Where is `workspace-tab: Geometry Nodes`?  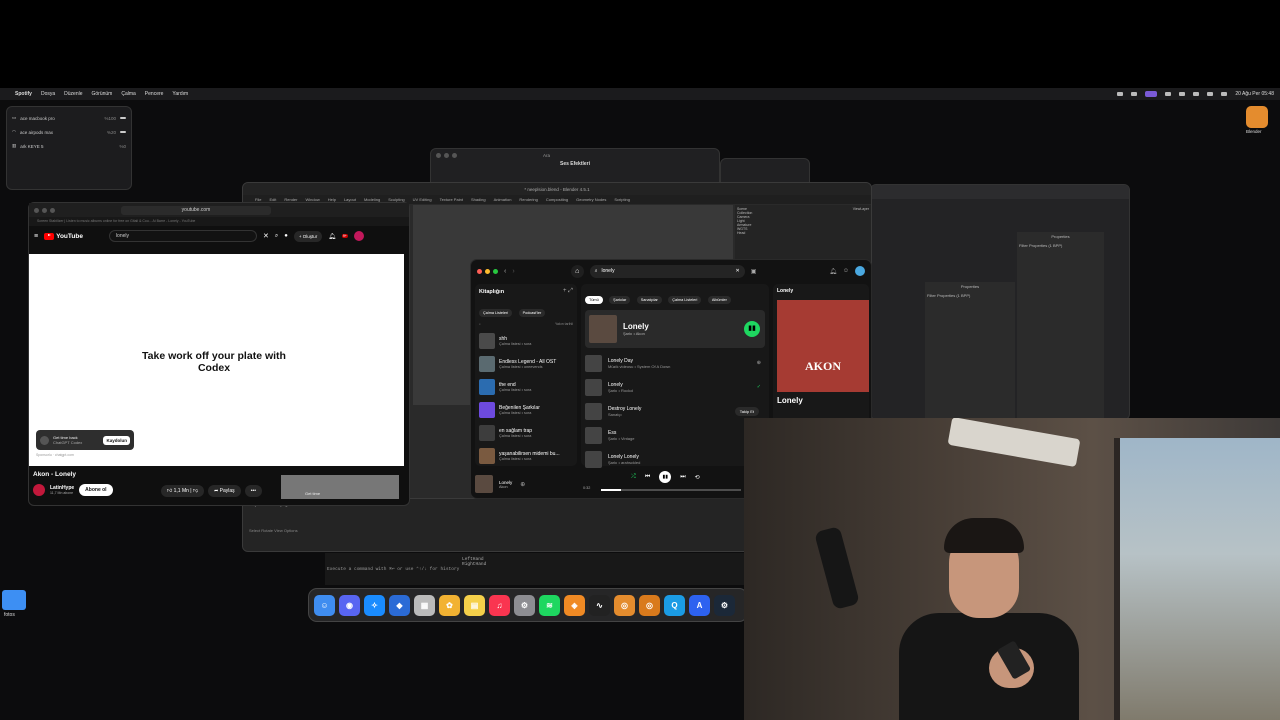 workspace-tab: Geometry Nodes is located at coordinates (591, 199).